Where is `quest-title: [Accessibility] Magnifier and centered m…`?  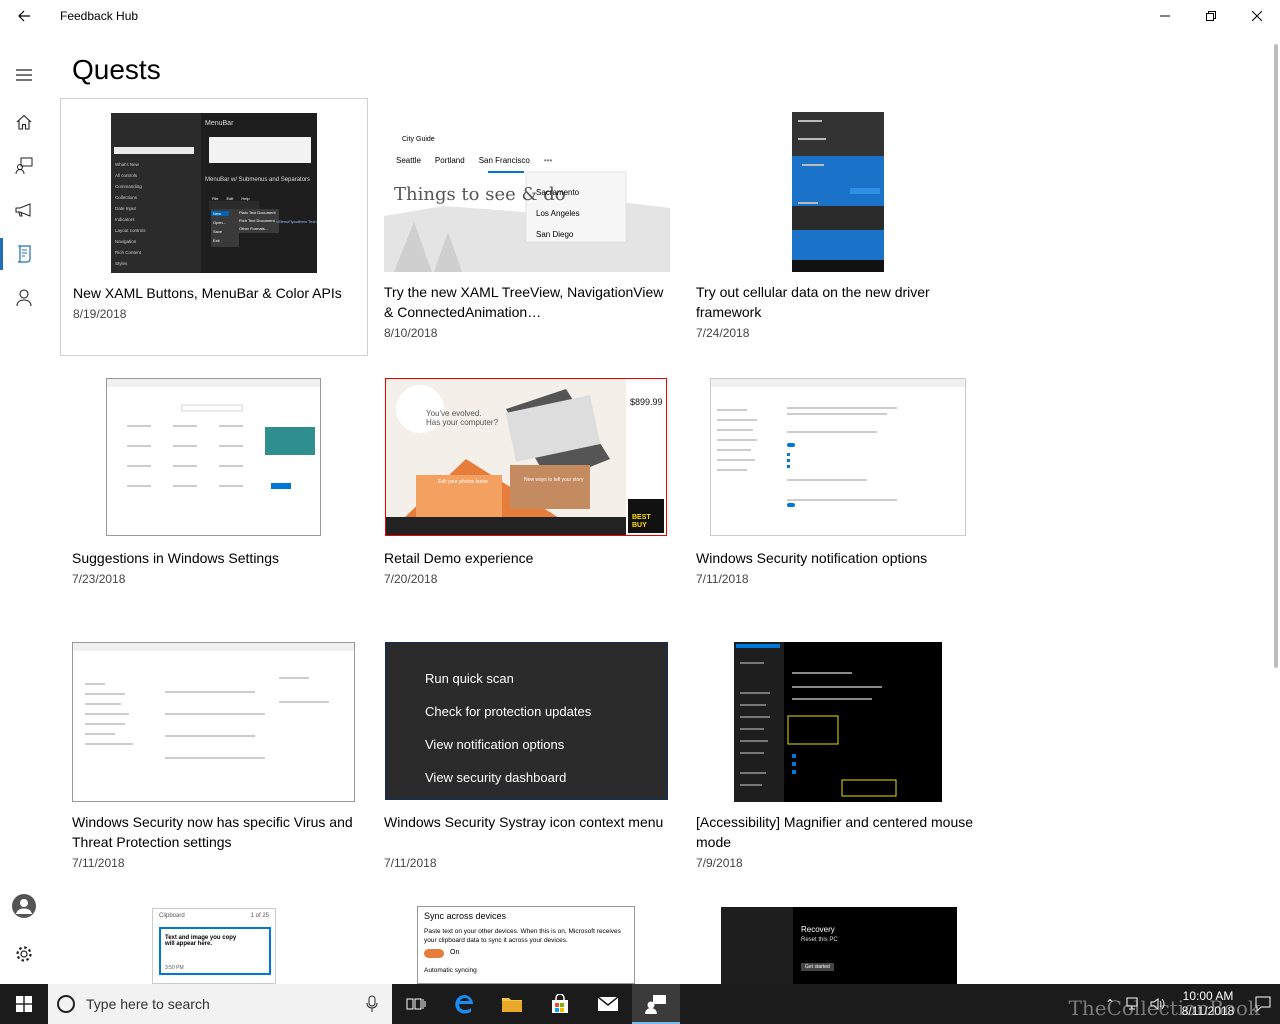 quest-title: [Accessibility] Magnifier and centered m… is located at coordinates (835, 832).